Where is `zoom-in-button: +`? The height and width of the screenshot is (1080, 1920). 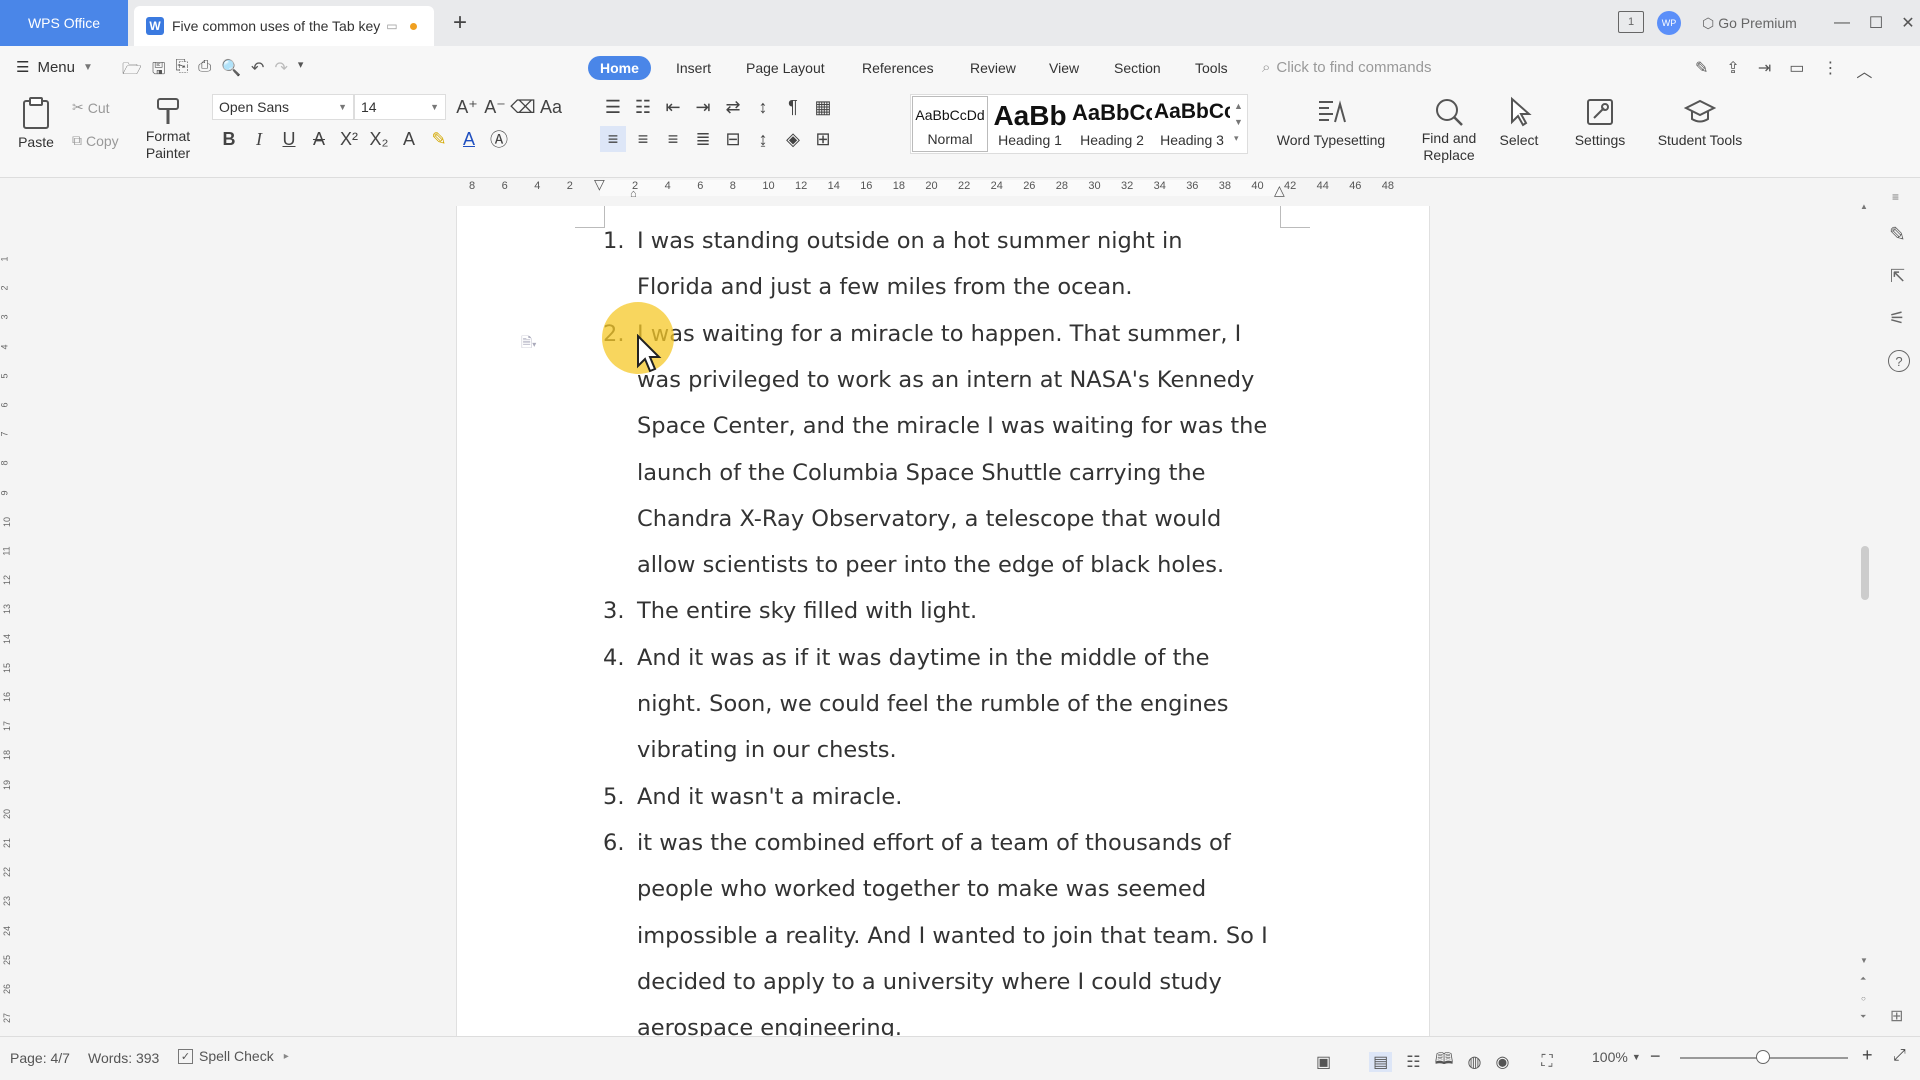
zoom-in-button: + is located at coordinates (1867, 1055).